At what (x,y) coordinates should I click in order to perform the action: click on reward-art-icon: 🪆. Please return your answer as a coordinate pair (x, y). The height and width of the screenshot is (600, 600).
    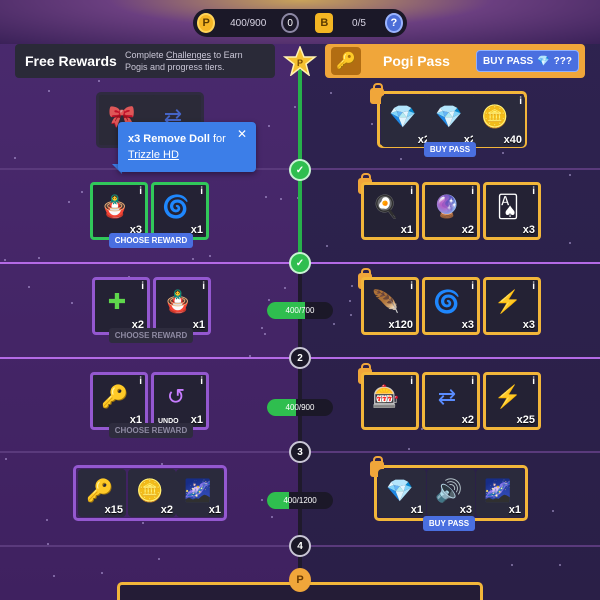
    Looking at the image, I should click on (178, 301).